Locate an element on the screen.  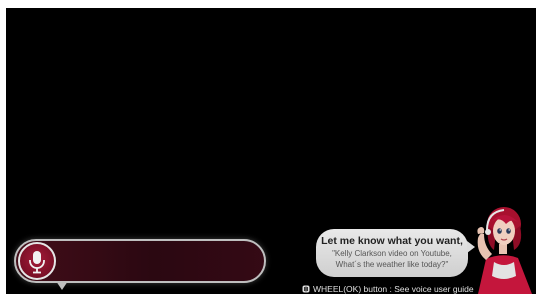
voice-input-text is located at coordinates (161, 262).